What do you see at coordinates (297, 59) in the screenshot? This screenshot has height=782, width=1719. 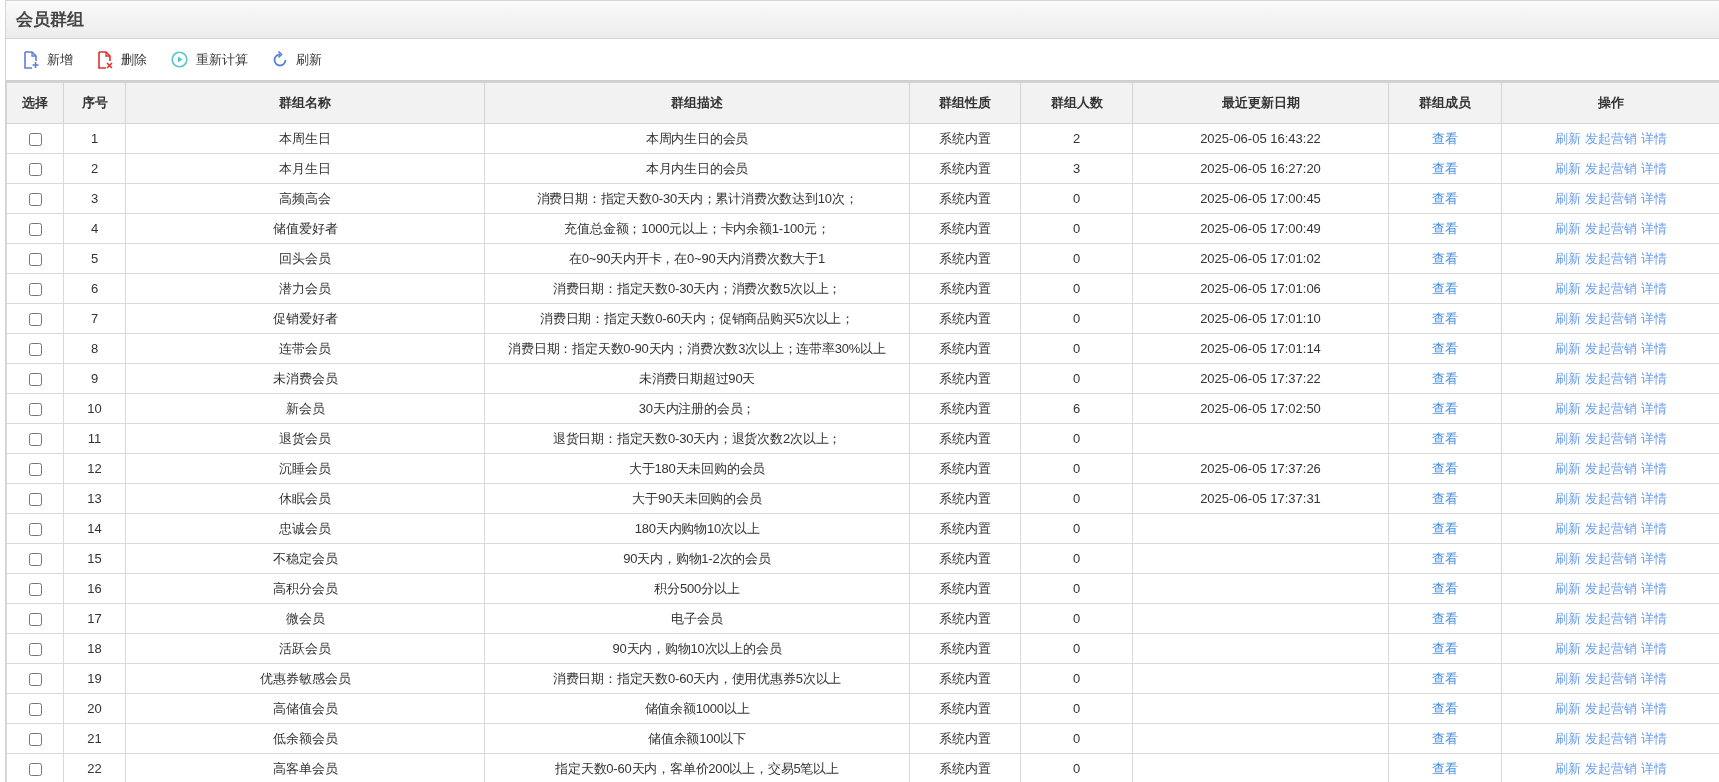 I see `toolbar-button: 刷新` at bounding box center [297, 59].